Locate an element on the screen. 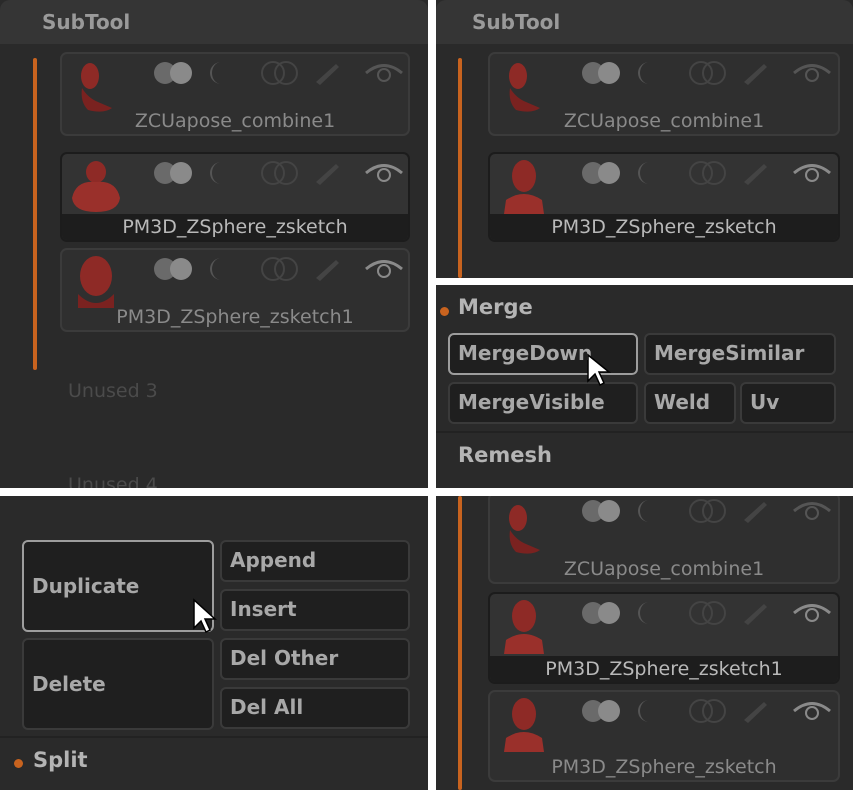 Image resolution: width=853 pixels, height=790 pixels. unused-slot-label: Unused 3 is located at coordinates (113, 391).